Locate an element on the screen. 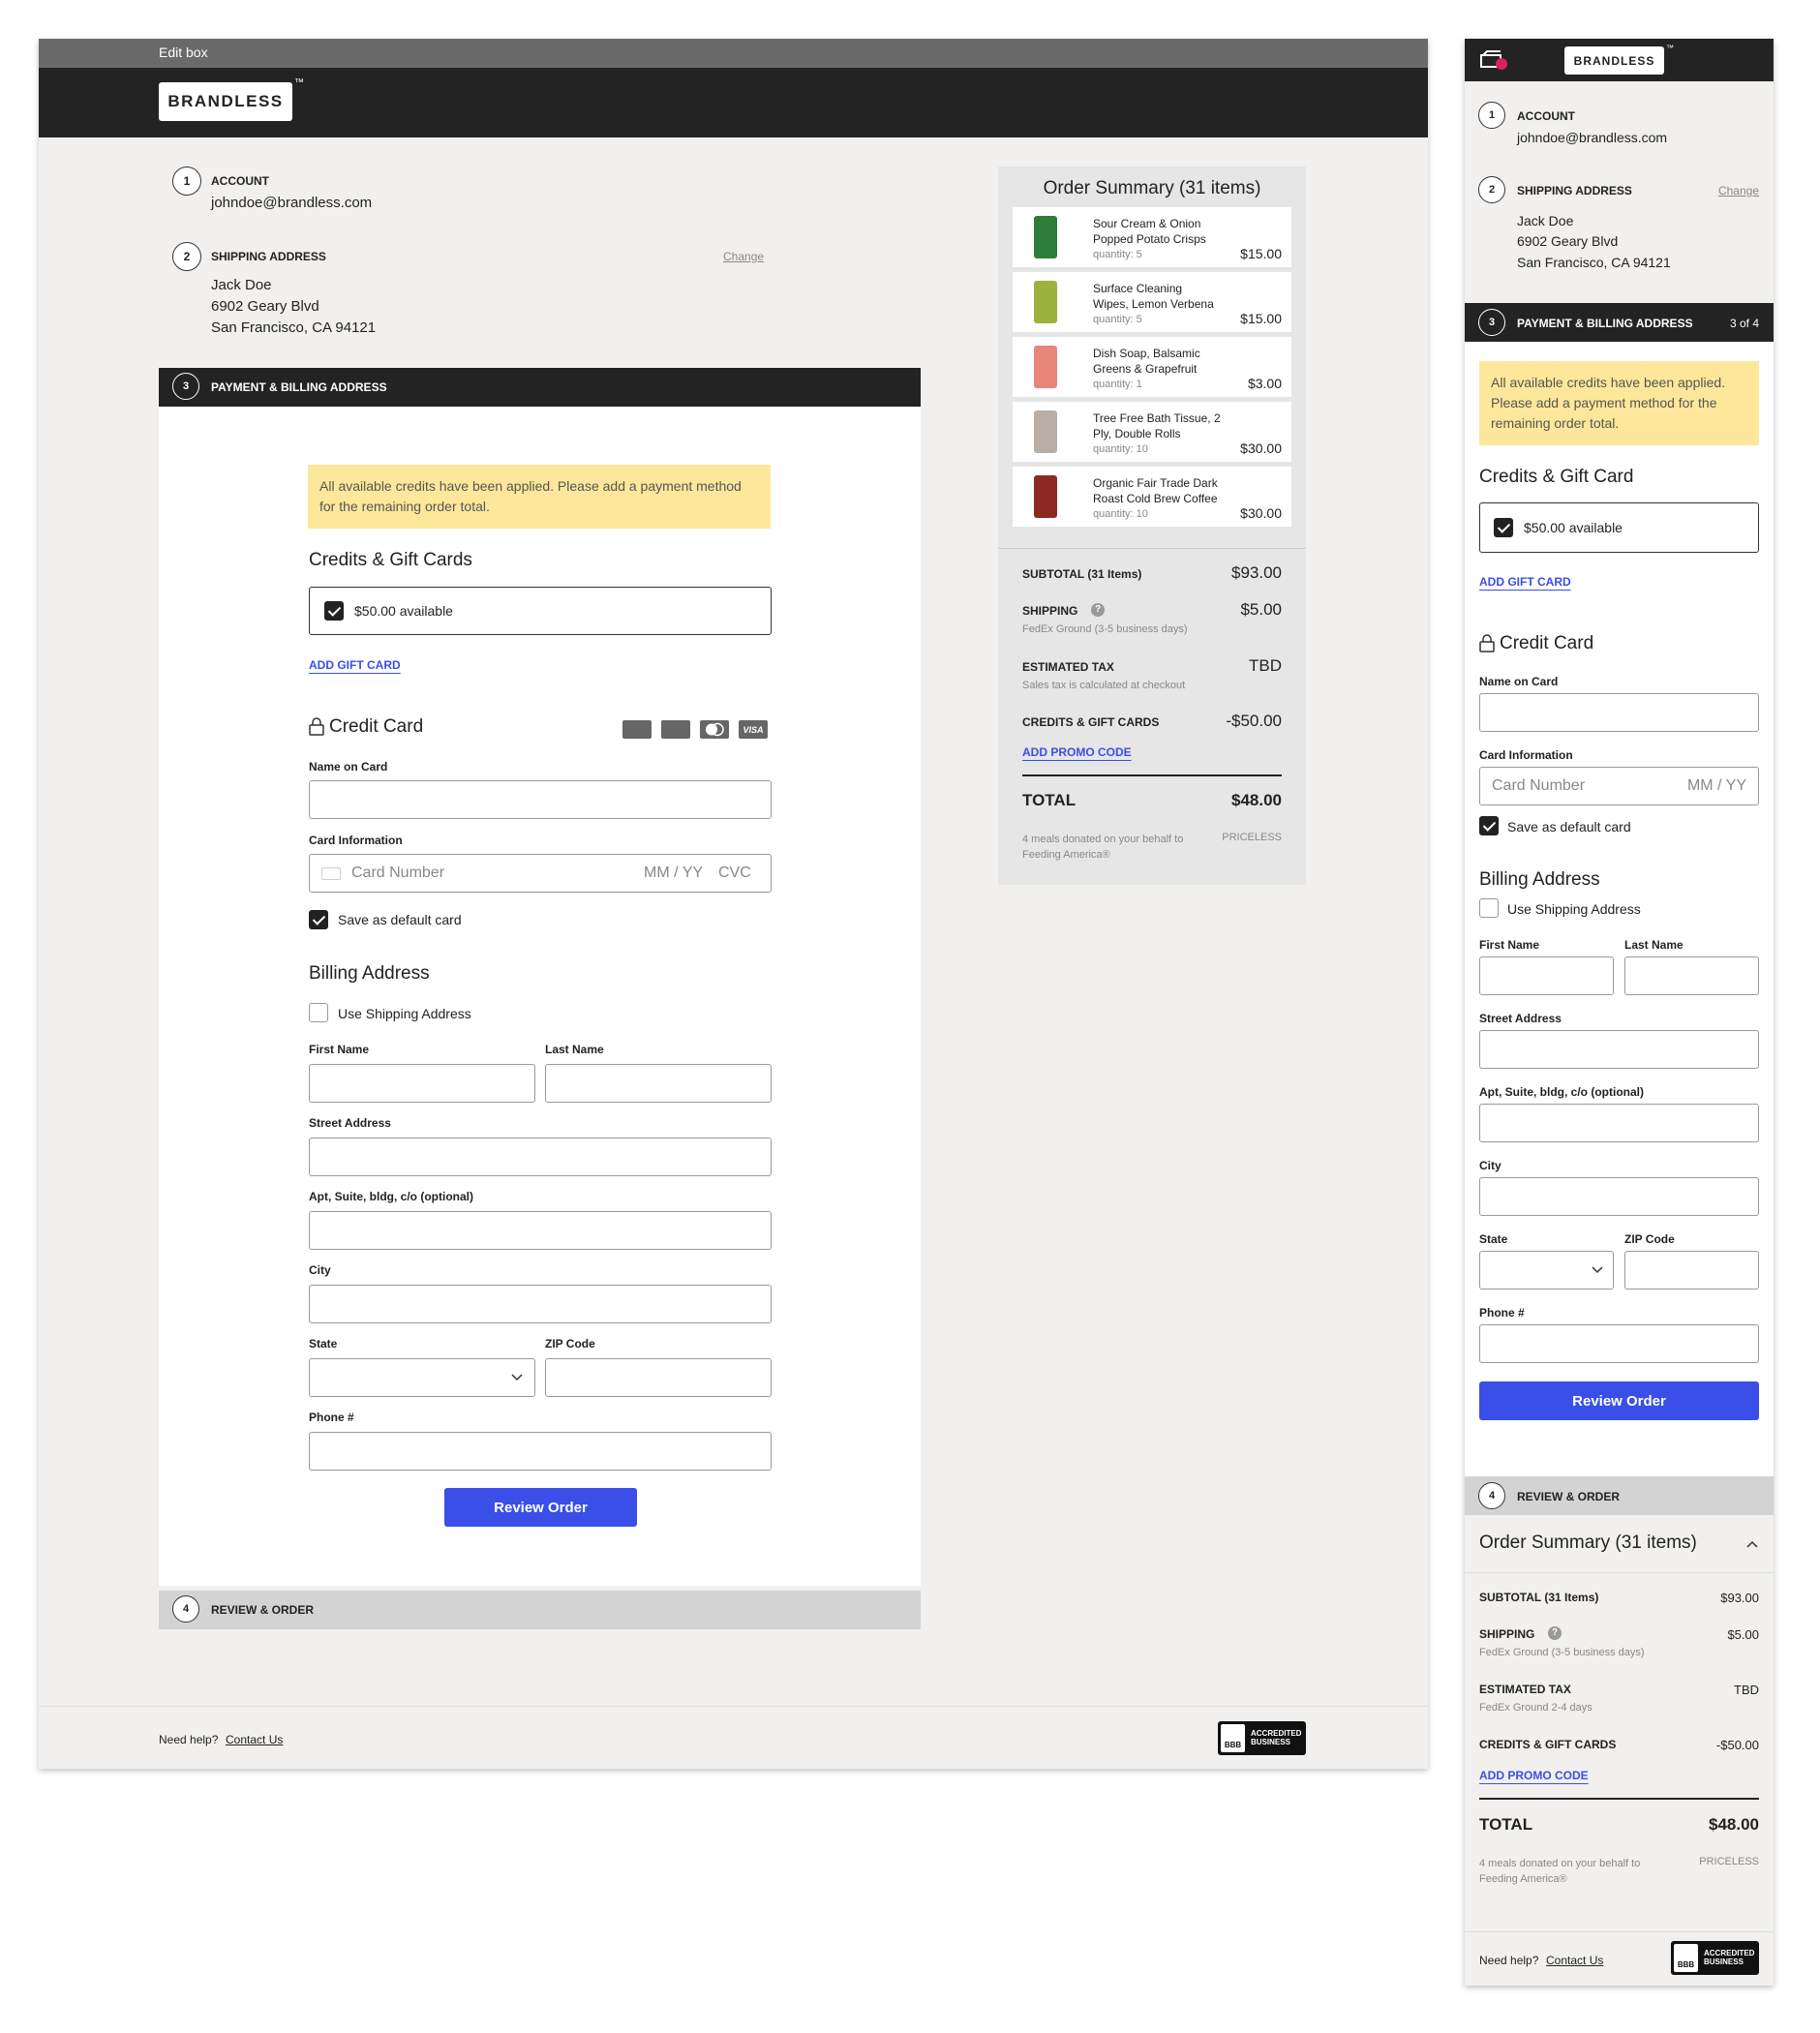 The width and height of the screenshot is (1820, 2033). card-info-input: Card Number MM / YY CVC is located at coordinates (540, 874).